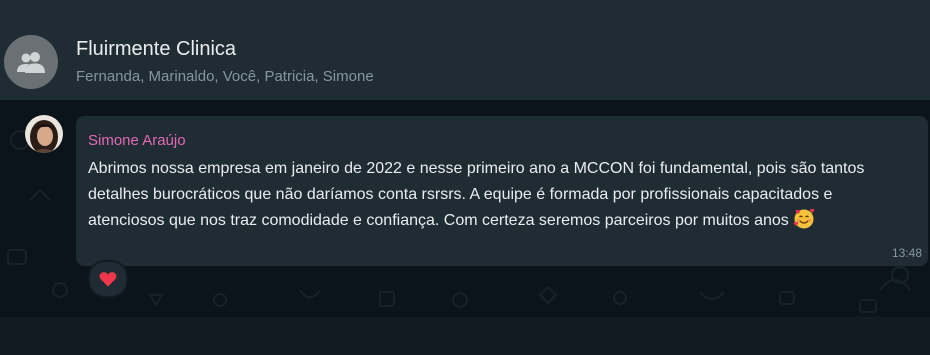 Image resolution: width=930 pixels, height=355 pixels. I want to click on group-title: Fluirmente Clinica, so click(156, 49).